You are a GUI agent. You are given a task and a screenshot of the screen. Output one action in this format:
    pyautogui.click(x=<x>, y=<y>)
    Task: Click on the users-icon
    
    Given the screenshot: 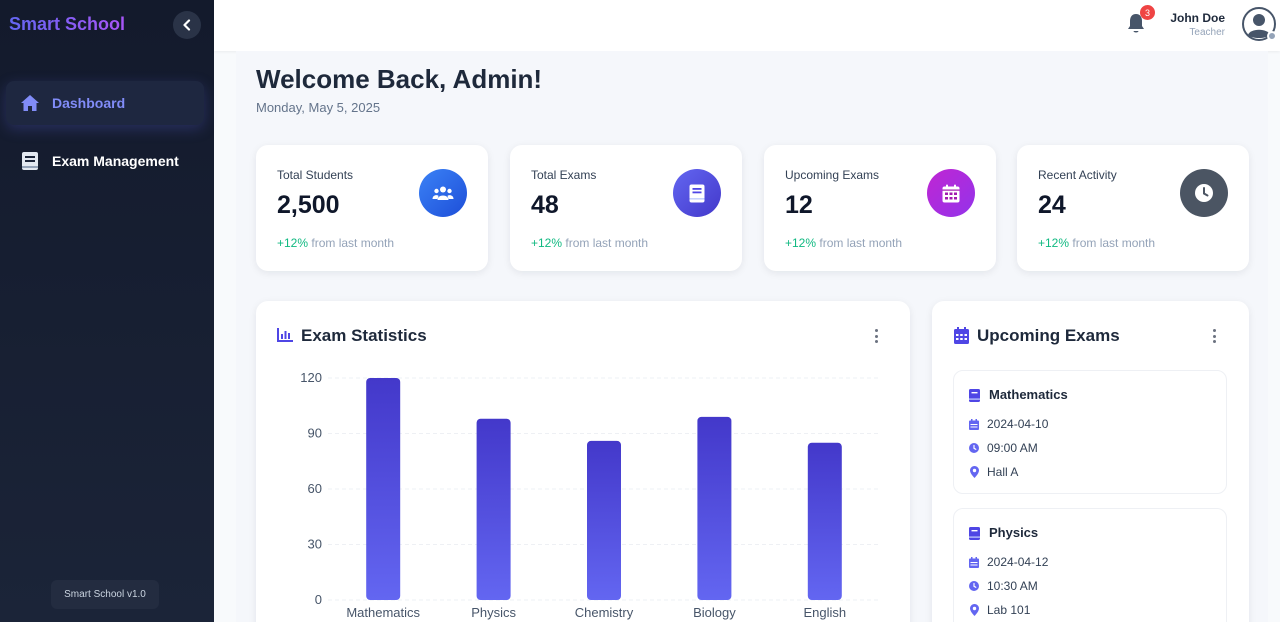 What is the action you would take?
    pyautogui.click(x=443, y=193)
    